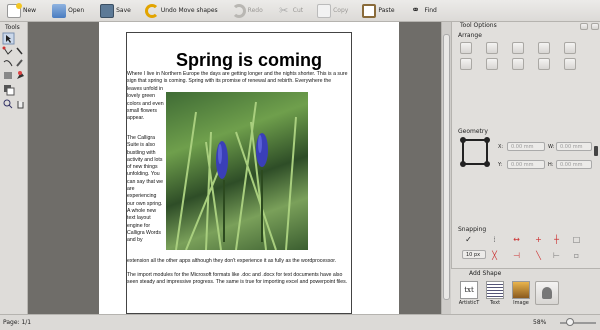 The height and width of the screenshot is (330, 600). What do you see at coordinates (472, 229) in the screenshot?
I see `snapping-label: Snapping` at bounding box center [472, 229].